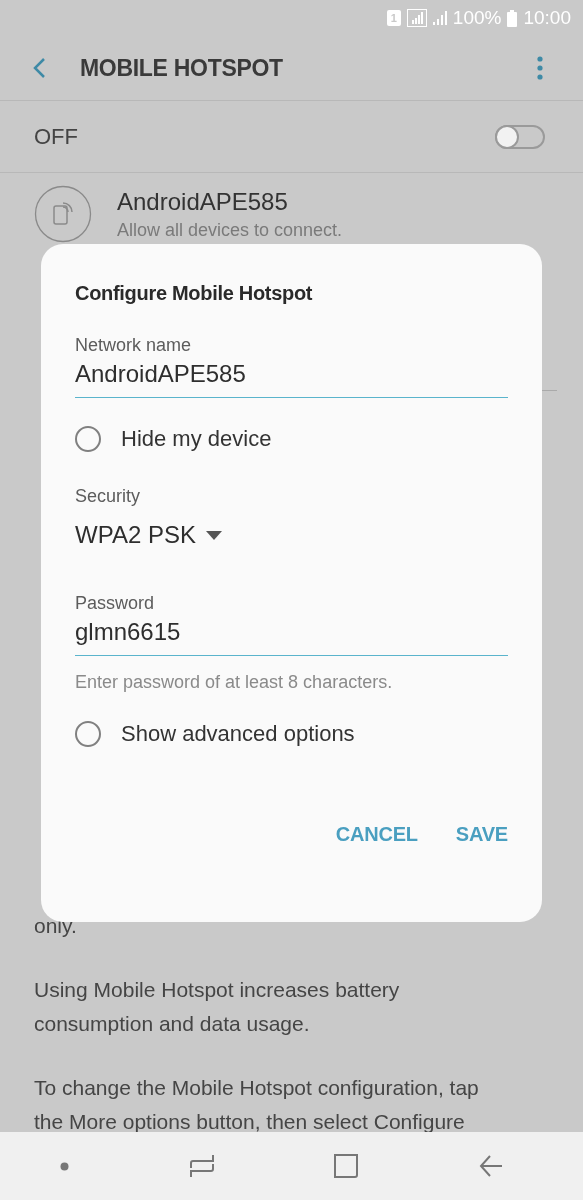 The image size is (583, 1200). Describe the element at coordinates (213, 535) in the screenshot. I see `dropdown-icon` at that location.